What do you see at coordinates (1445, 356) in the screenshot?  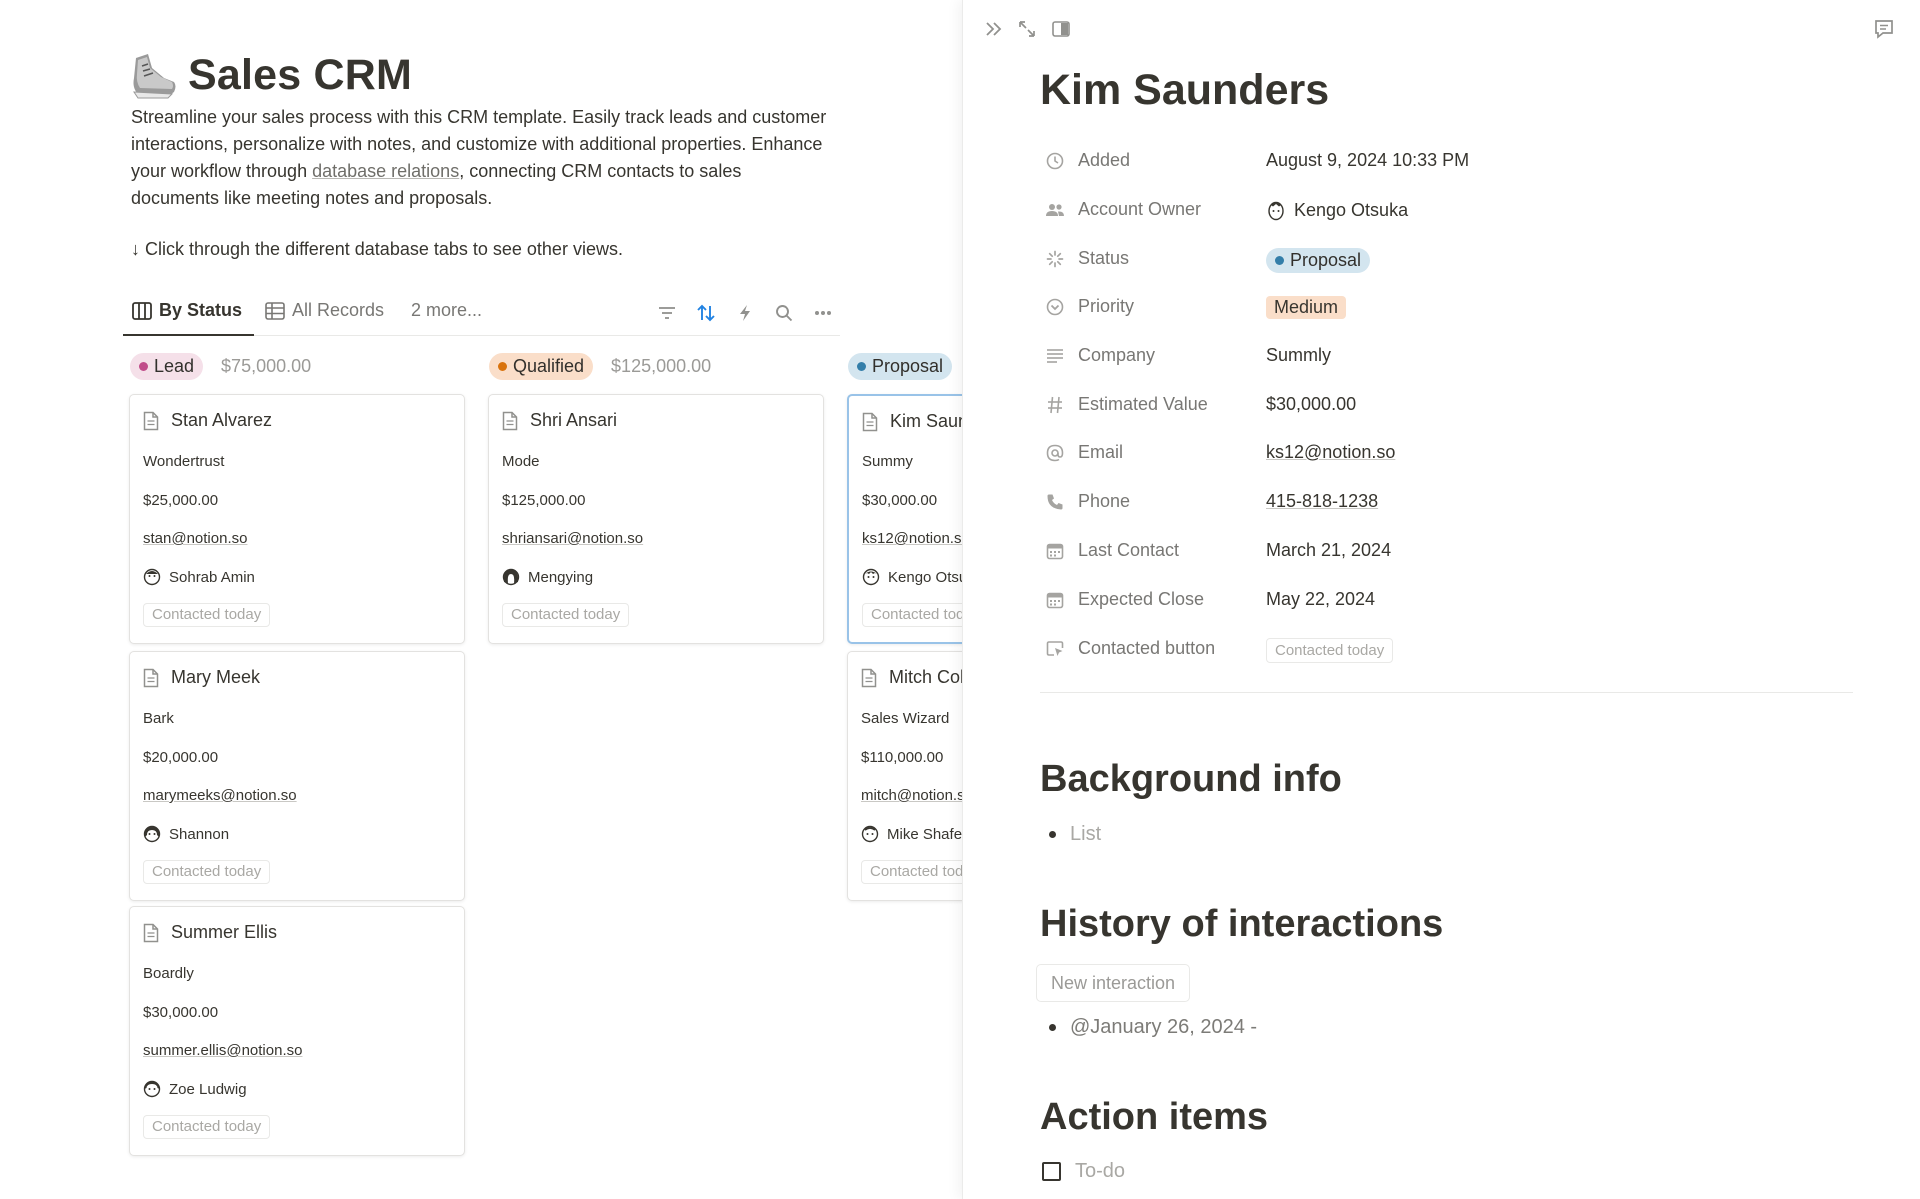 I see `property-company: Company Summly` at bounding box center [1445, 356].